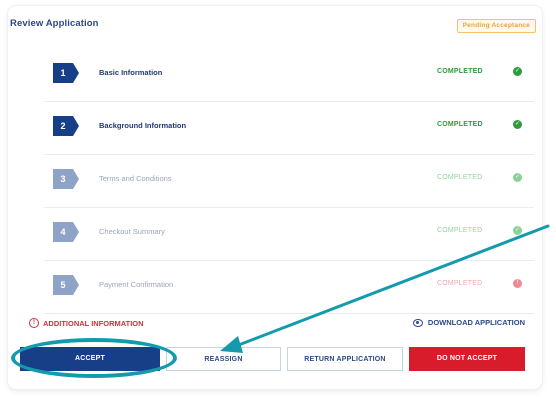 This screenshot has width=556, height=397. I want to click on error-circle-icon: !, so click(517, 283).